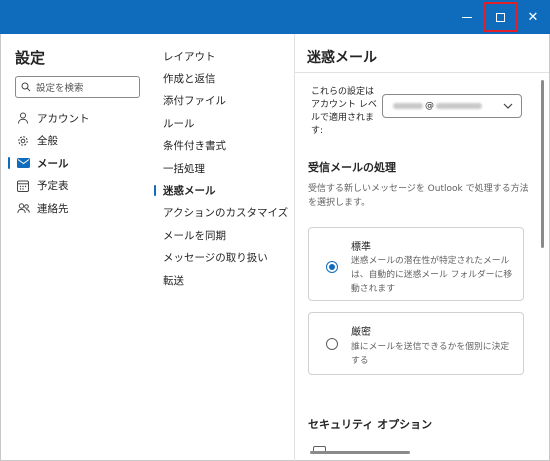 This screenshot has width=550, height=461. What do you see at coordinates (47, 141) in the screenshot?
I see `nav-item-label: 全般` at bounding box center [47, 141].